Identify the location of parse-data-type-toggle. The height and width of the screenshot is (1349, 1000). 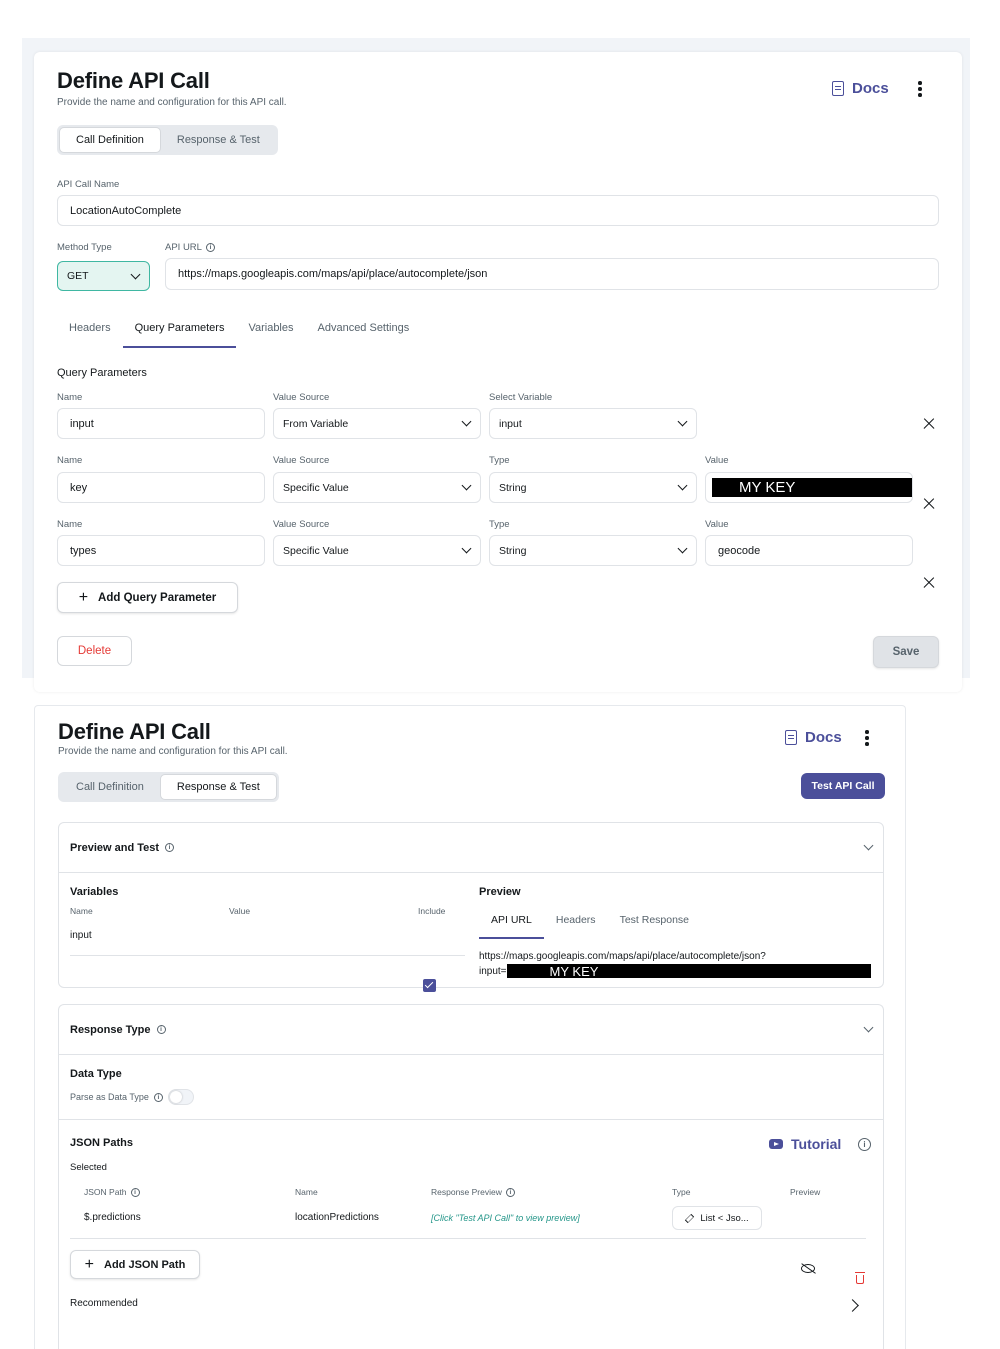
(180, 1097).